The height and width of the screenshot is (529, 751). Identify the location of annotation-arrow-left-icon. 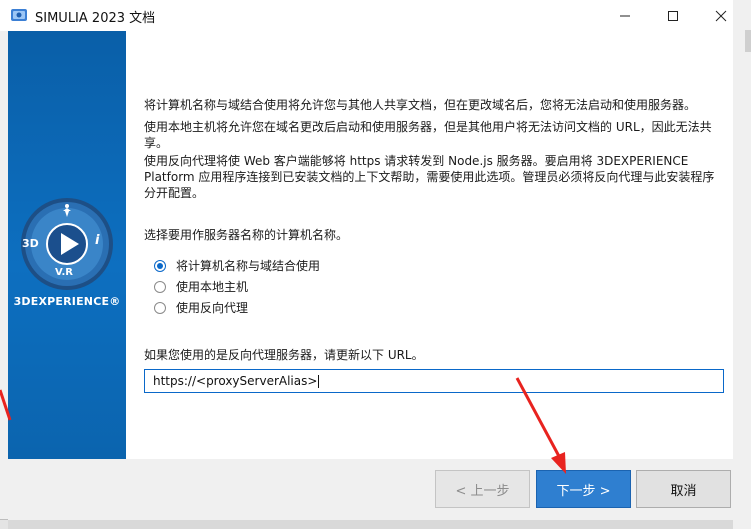
(6, 405).